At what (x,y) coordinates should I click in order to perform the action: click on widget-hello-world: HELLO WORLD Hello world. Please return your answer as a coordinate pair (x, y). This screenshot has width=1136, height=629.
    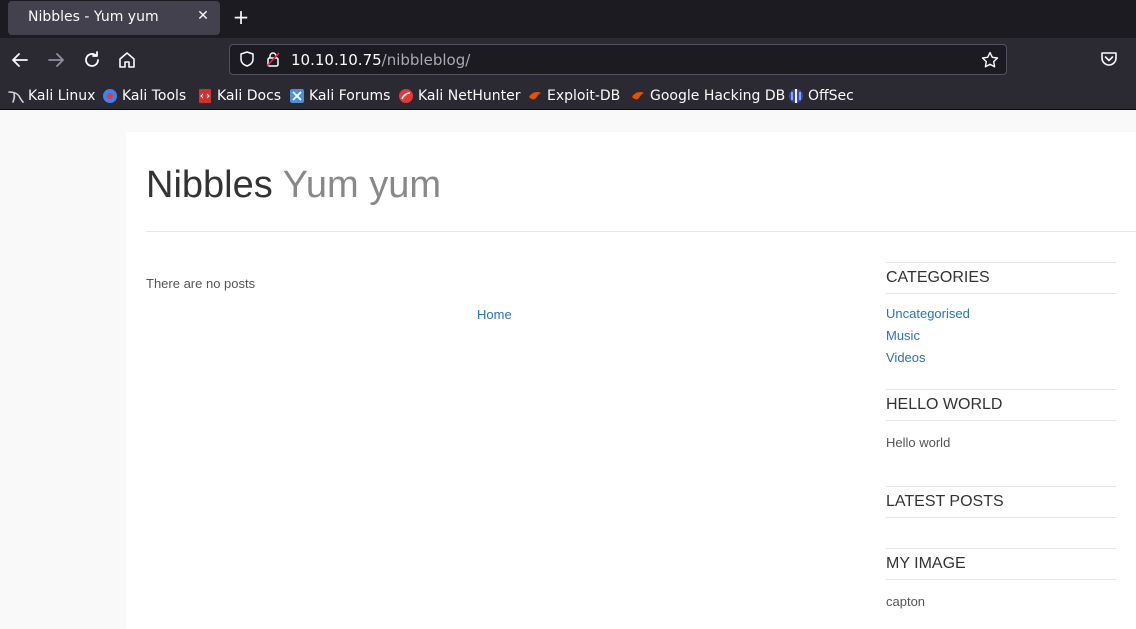
    Looking at the image, I should click on (1001, 419).